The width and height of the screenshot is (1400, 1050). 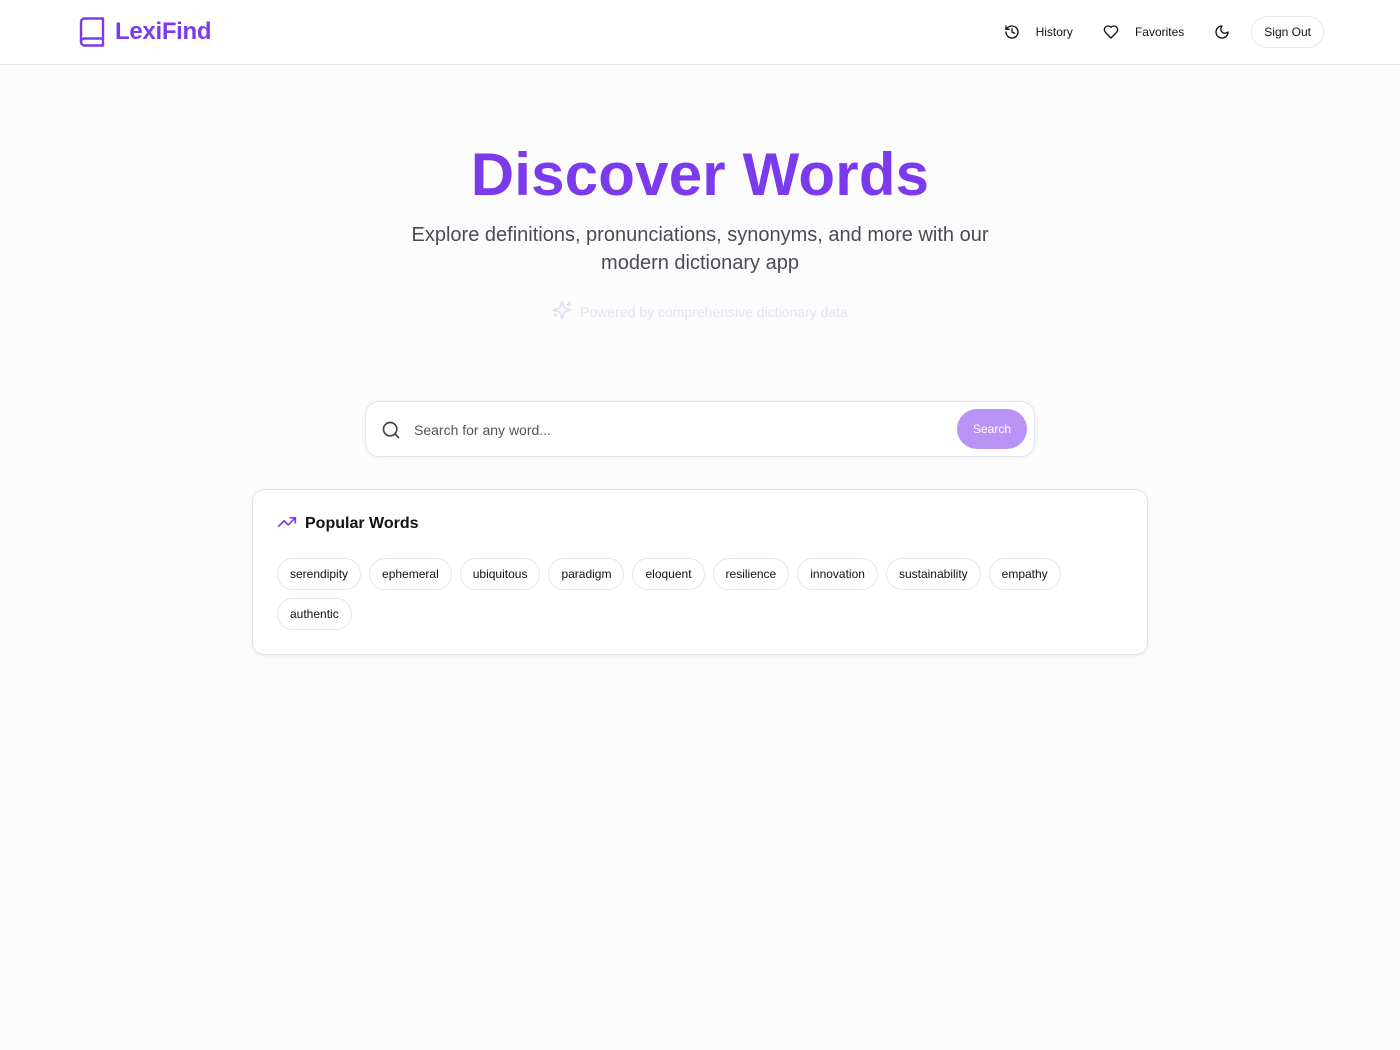 What do you see at coordinates (700, 174) in the screenshot?
I see `hero-title: Discover Words` at bounding box center [700, 174].